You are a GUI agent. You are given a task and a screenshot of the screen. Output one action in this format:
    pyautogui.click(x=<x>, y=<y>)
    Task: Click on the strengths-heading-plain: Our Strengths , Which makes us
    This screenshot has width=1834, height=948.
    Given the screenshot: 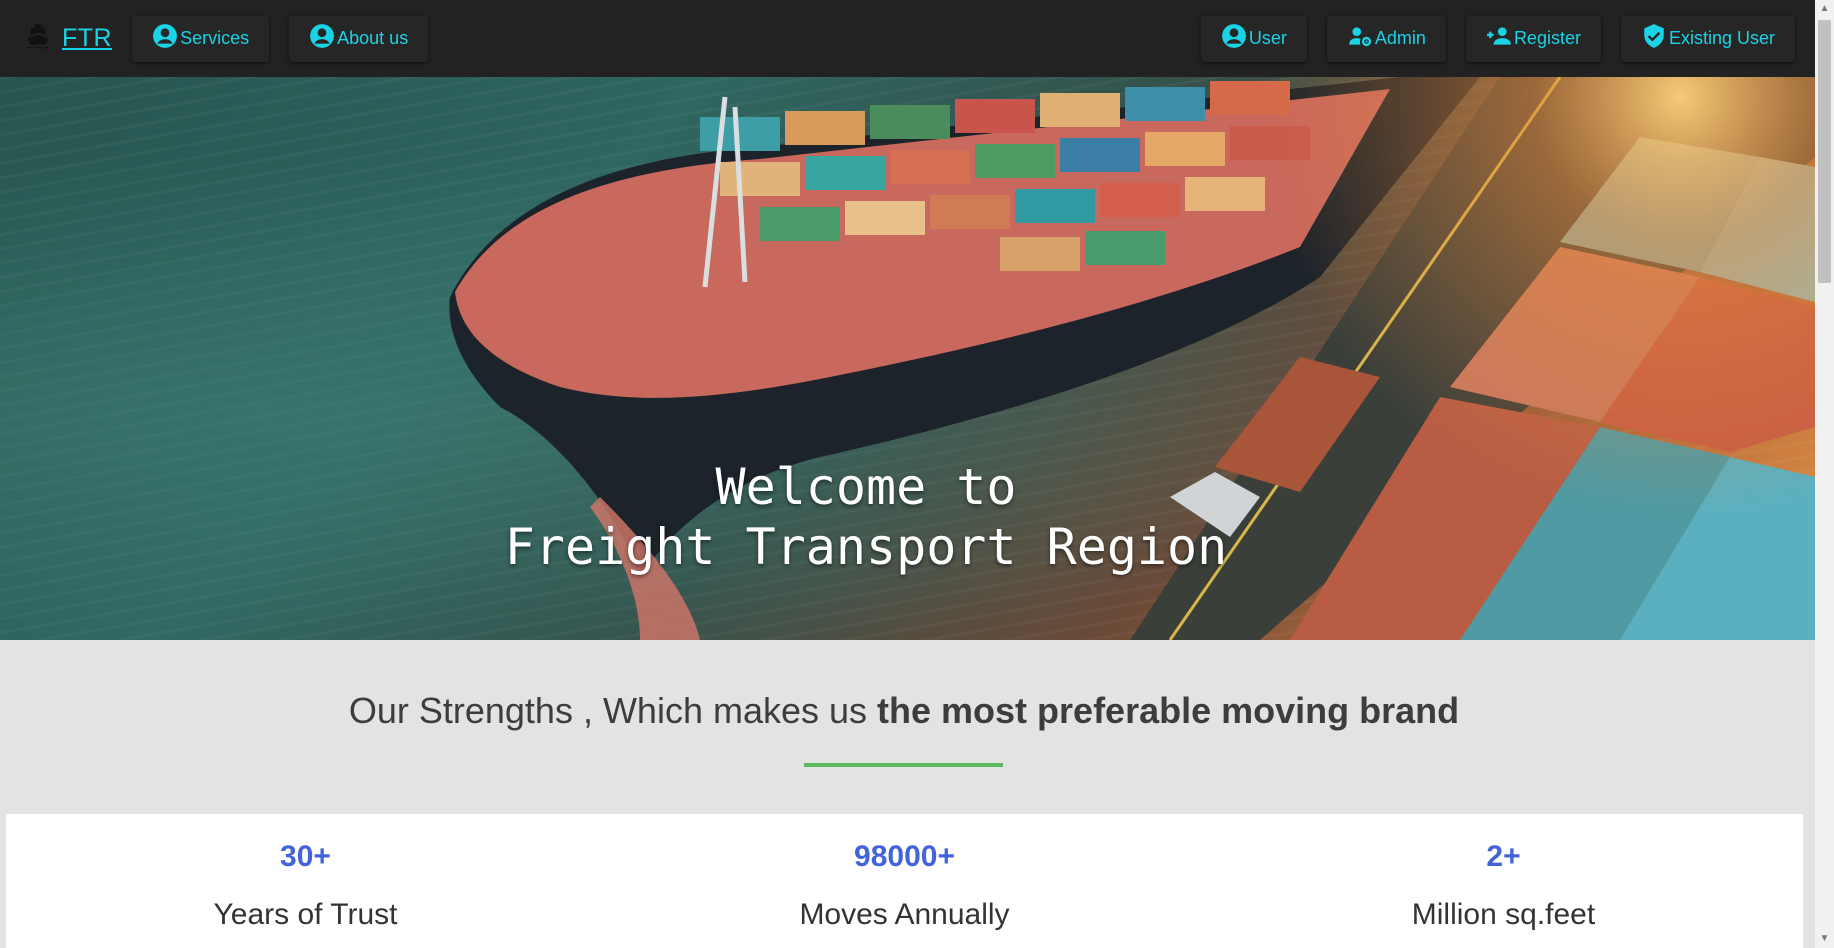 What is the action you would take?
    pyautogui.click(x=613, y=710)
    